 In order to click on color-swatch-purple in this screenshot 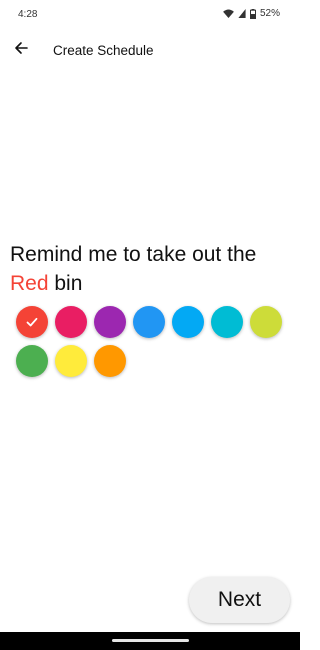, I will do `click(110, 322)`.